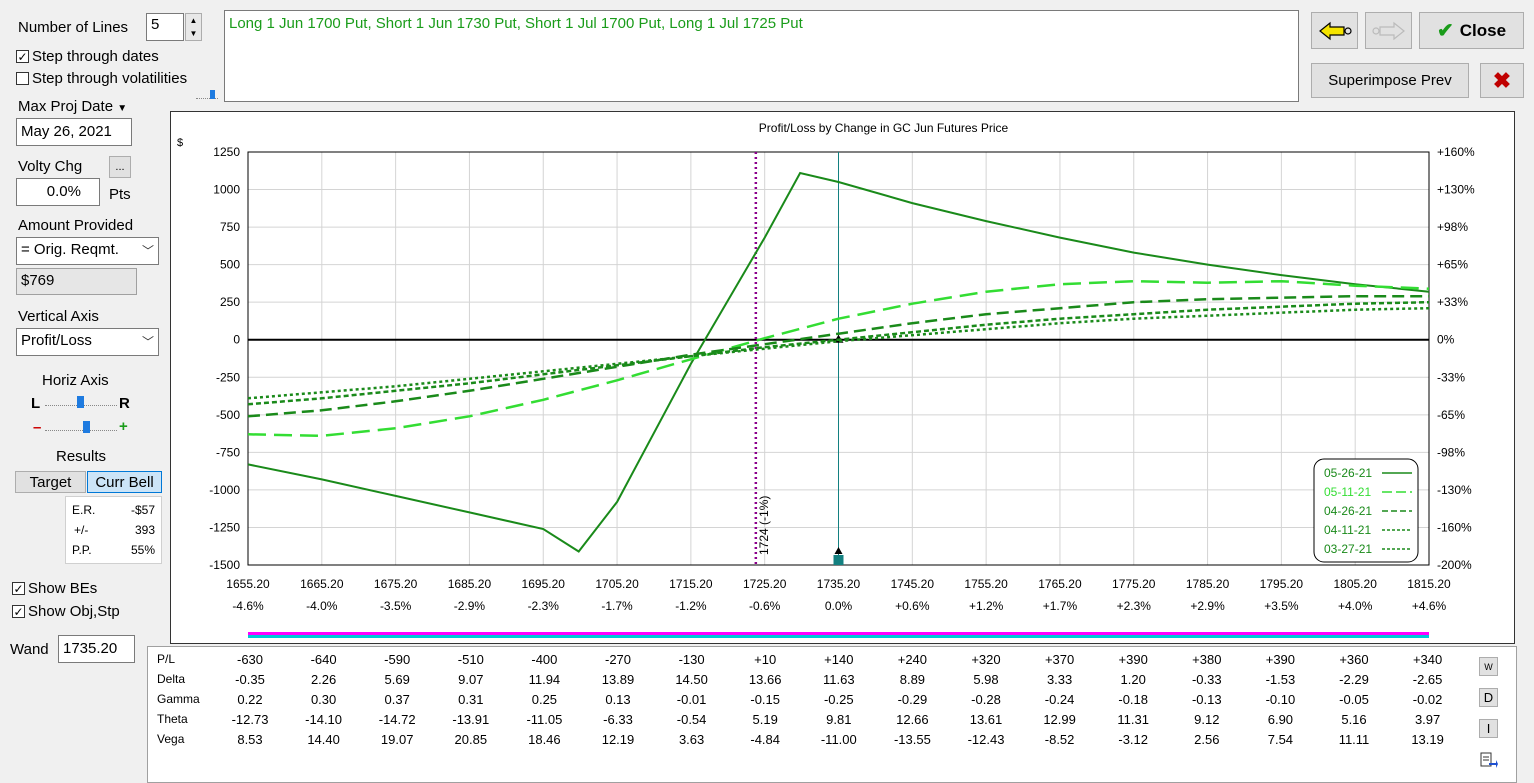 The width and height of the screenshot is (1534, 783). What do you see at coordinates (1488, 728) in the screenshot?
I see `greeks-i-button: I` at bounding box center [1488, 728].